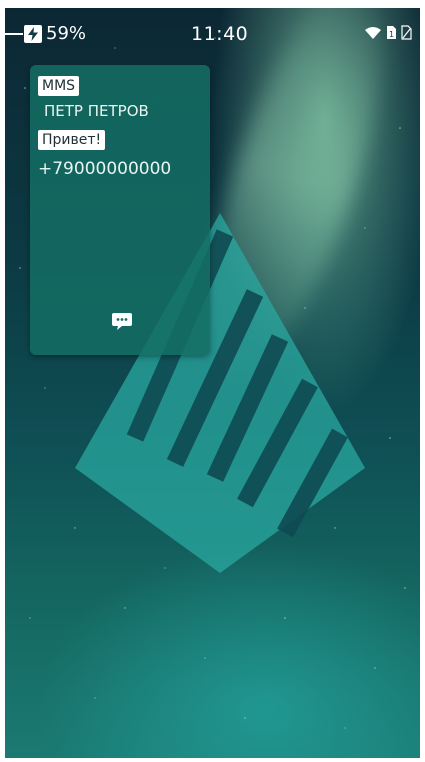 This screenshot has height=762, width=425. Describe the element at coordinates (406, 34) in the screenshot. I see `sim2-icon` at that location.